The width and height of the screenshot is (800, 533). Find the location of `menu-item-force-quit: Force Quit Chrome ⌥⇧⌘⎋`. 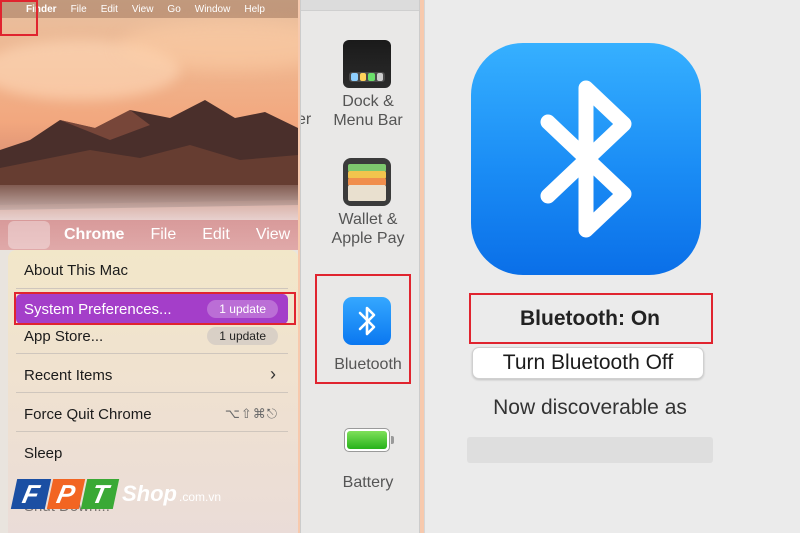

menu-item-force-quit: Force Quit Chrome ⌥⇧⌘⎋ is located at coordinates (152, 414).